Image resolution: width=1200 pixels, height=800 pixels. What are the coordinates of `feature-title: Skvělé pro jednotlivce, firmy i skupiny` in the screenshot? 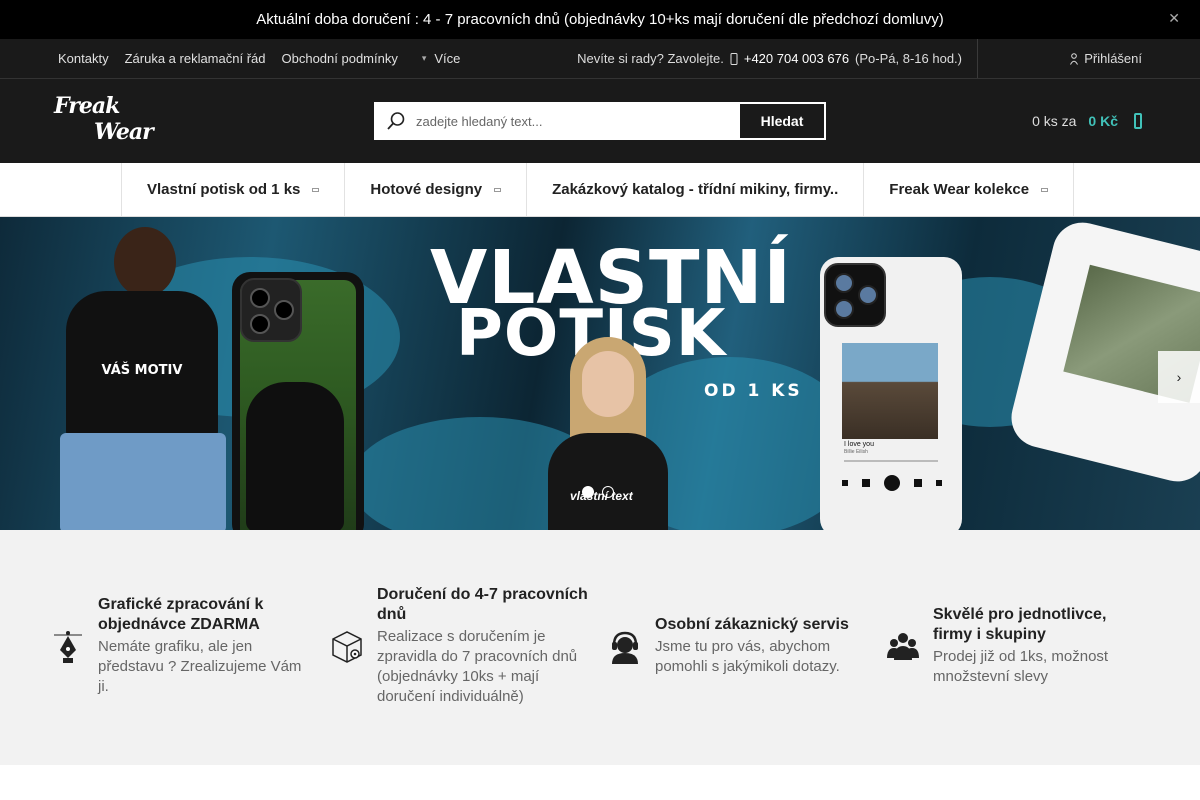 It's located at (1020, 624).